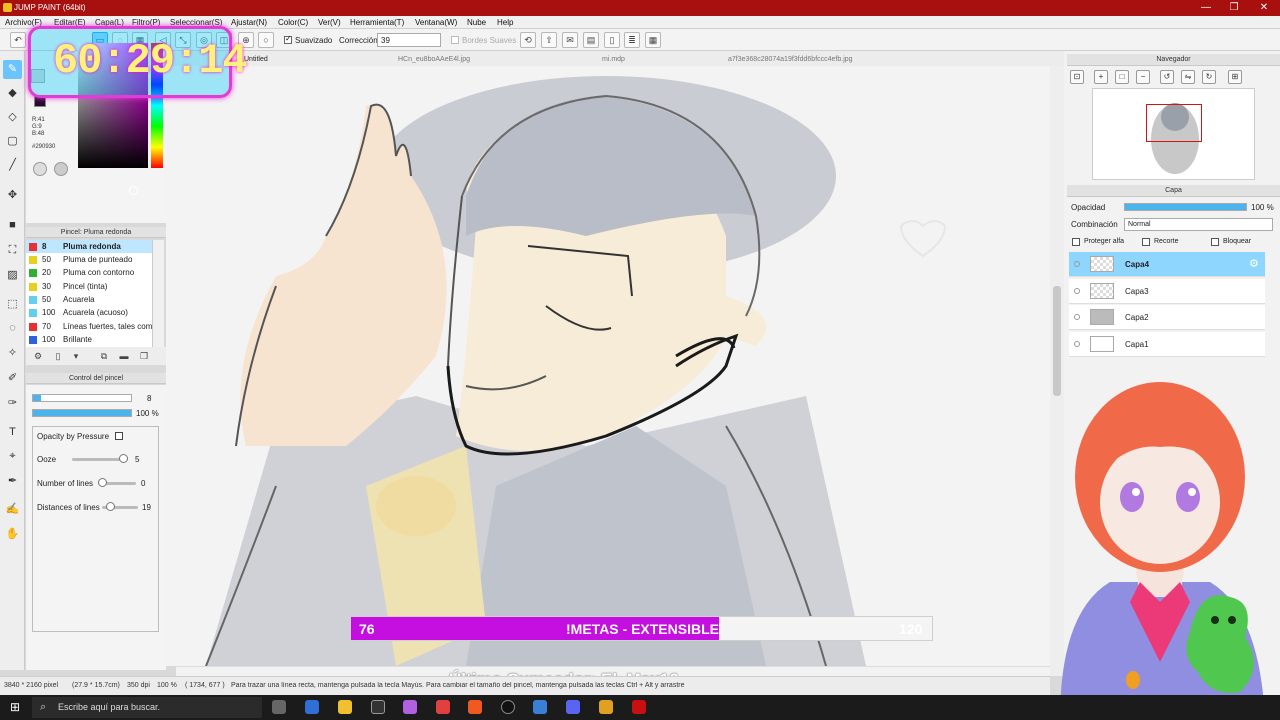 The height and width of the screenshot is (720, 1280). Describe the element at coordinates (18, 40) in the screenshot. I see `undo-icon: ↶` at that location.